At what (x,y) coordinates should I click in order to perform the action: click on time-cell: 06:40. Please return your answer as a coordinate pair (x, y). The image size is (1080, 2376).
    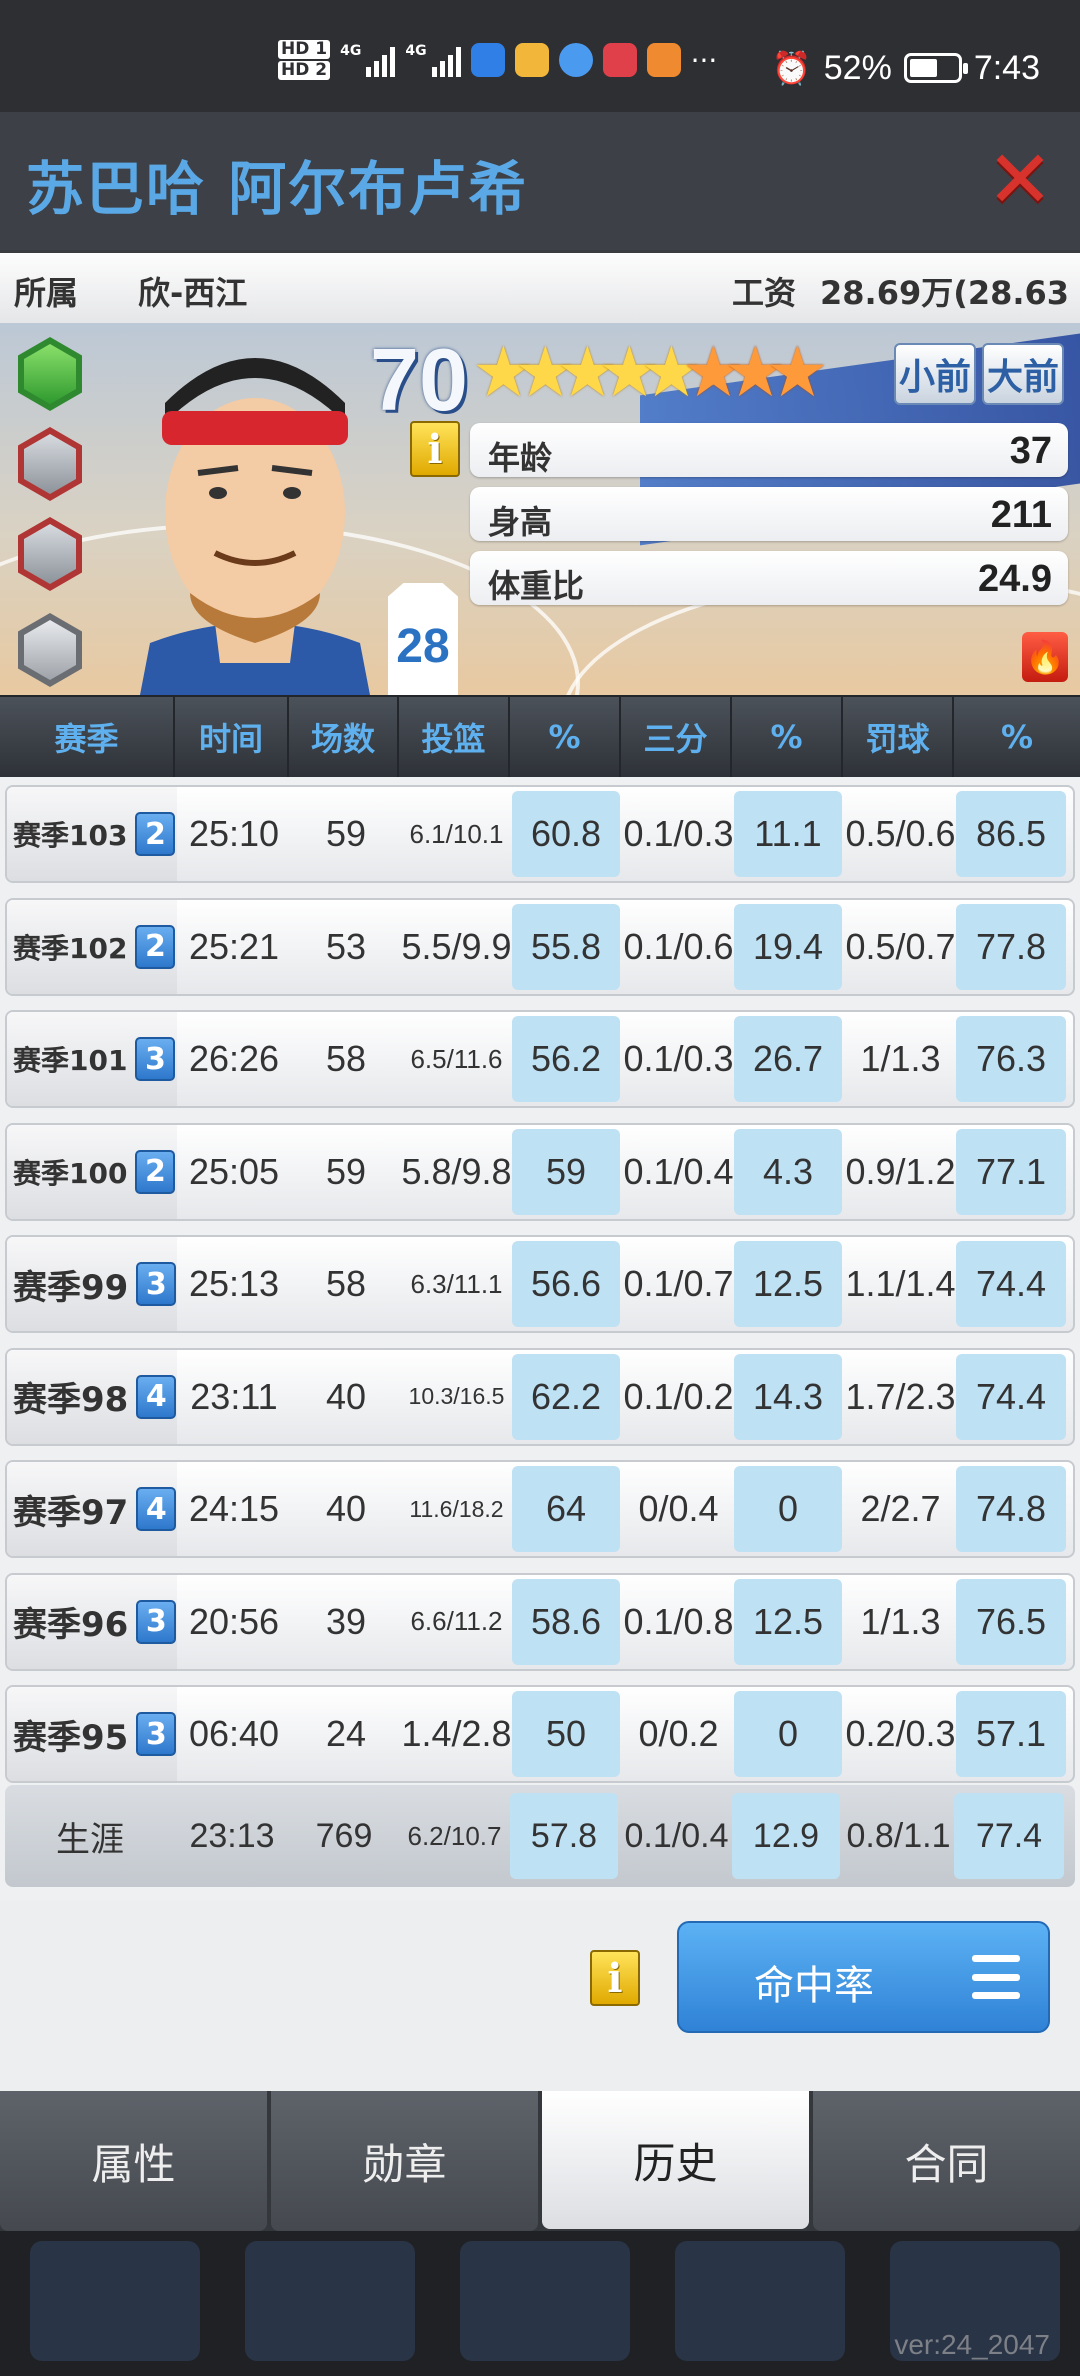
    Looking at the image, I should click on (234, 1733).